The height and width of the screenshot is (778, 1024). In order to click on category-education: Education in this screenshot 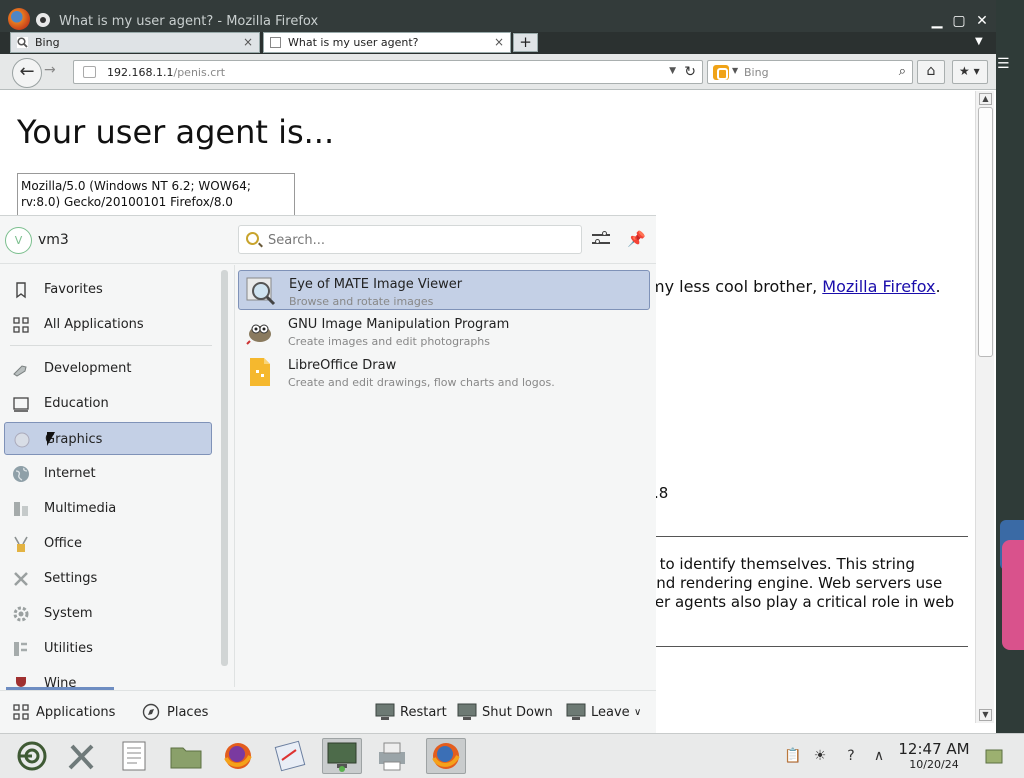, I will do `click(108, 403)`.